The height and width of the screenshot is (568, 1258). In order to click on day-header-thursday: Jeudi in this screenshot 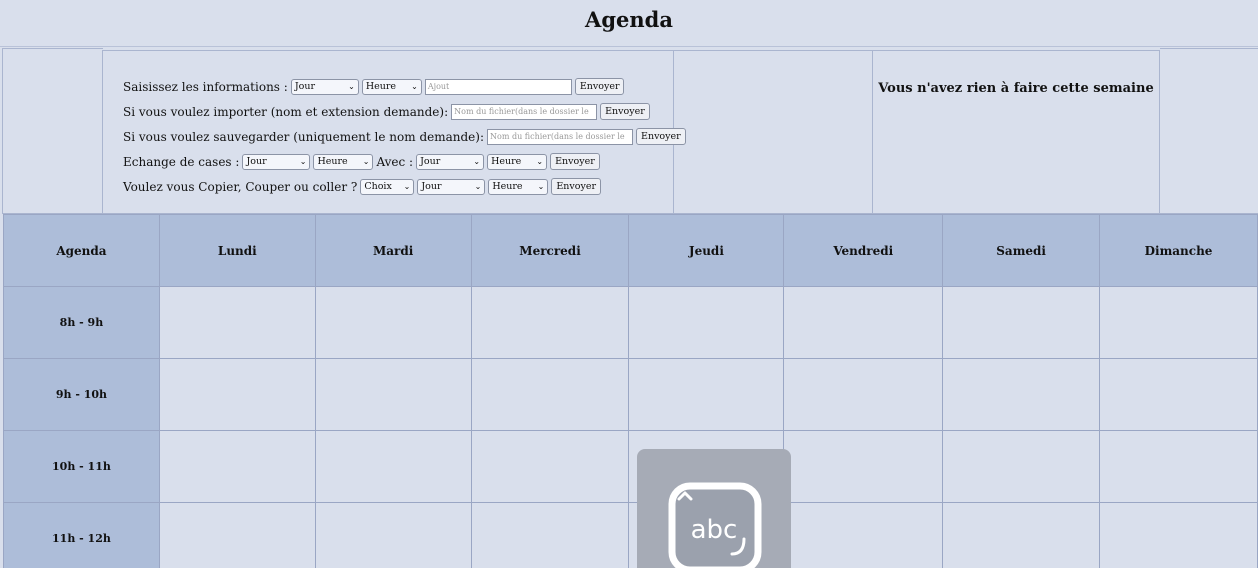, I will do `click(706, 250)`.